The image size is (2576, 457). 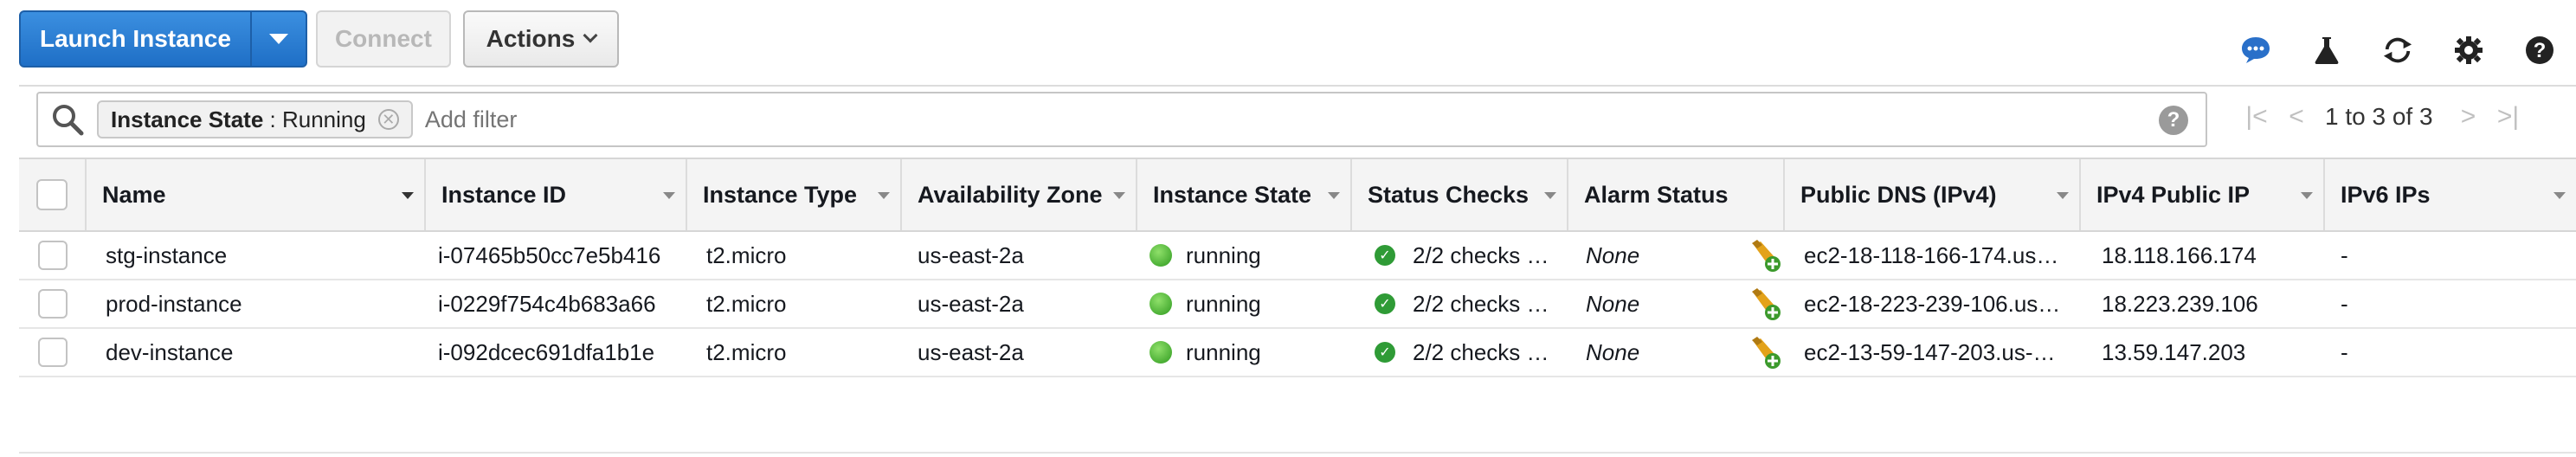 What do you see at coordinates (1933, 194) in the screenshot?
I see `column-header-public-dns: Public DNS (IPv4)` at bounding box center [1933, 194].